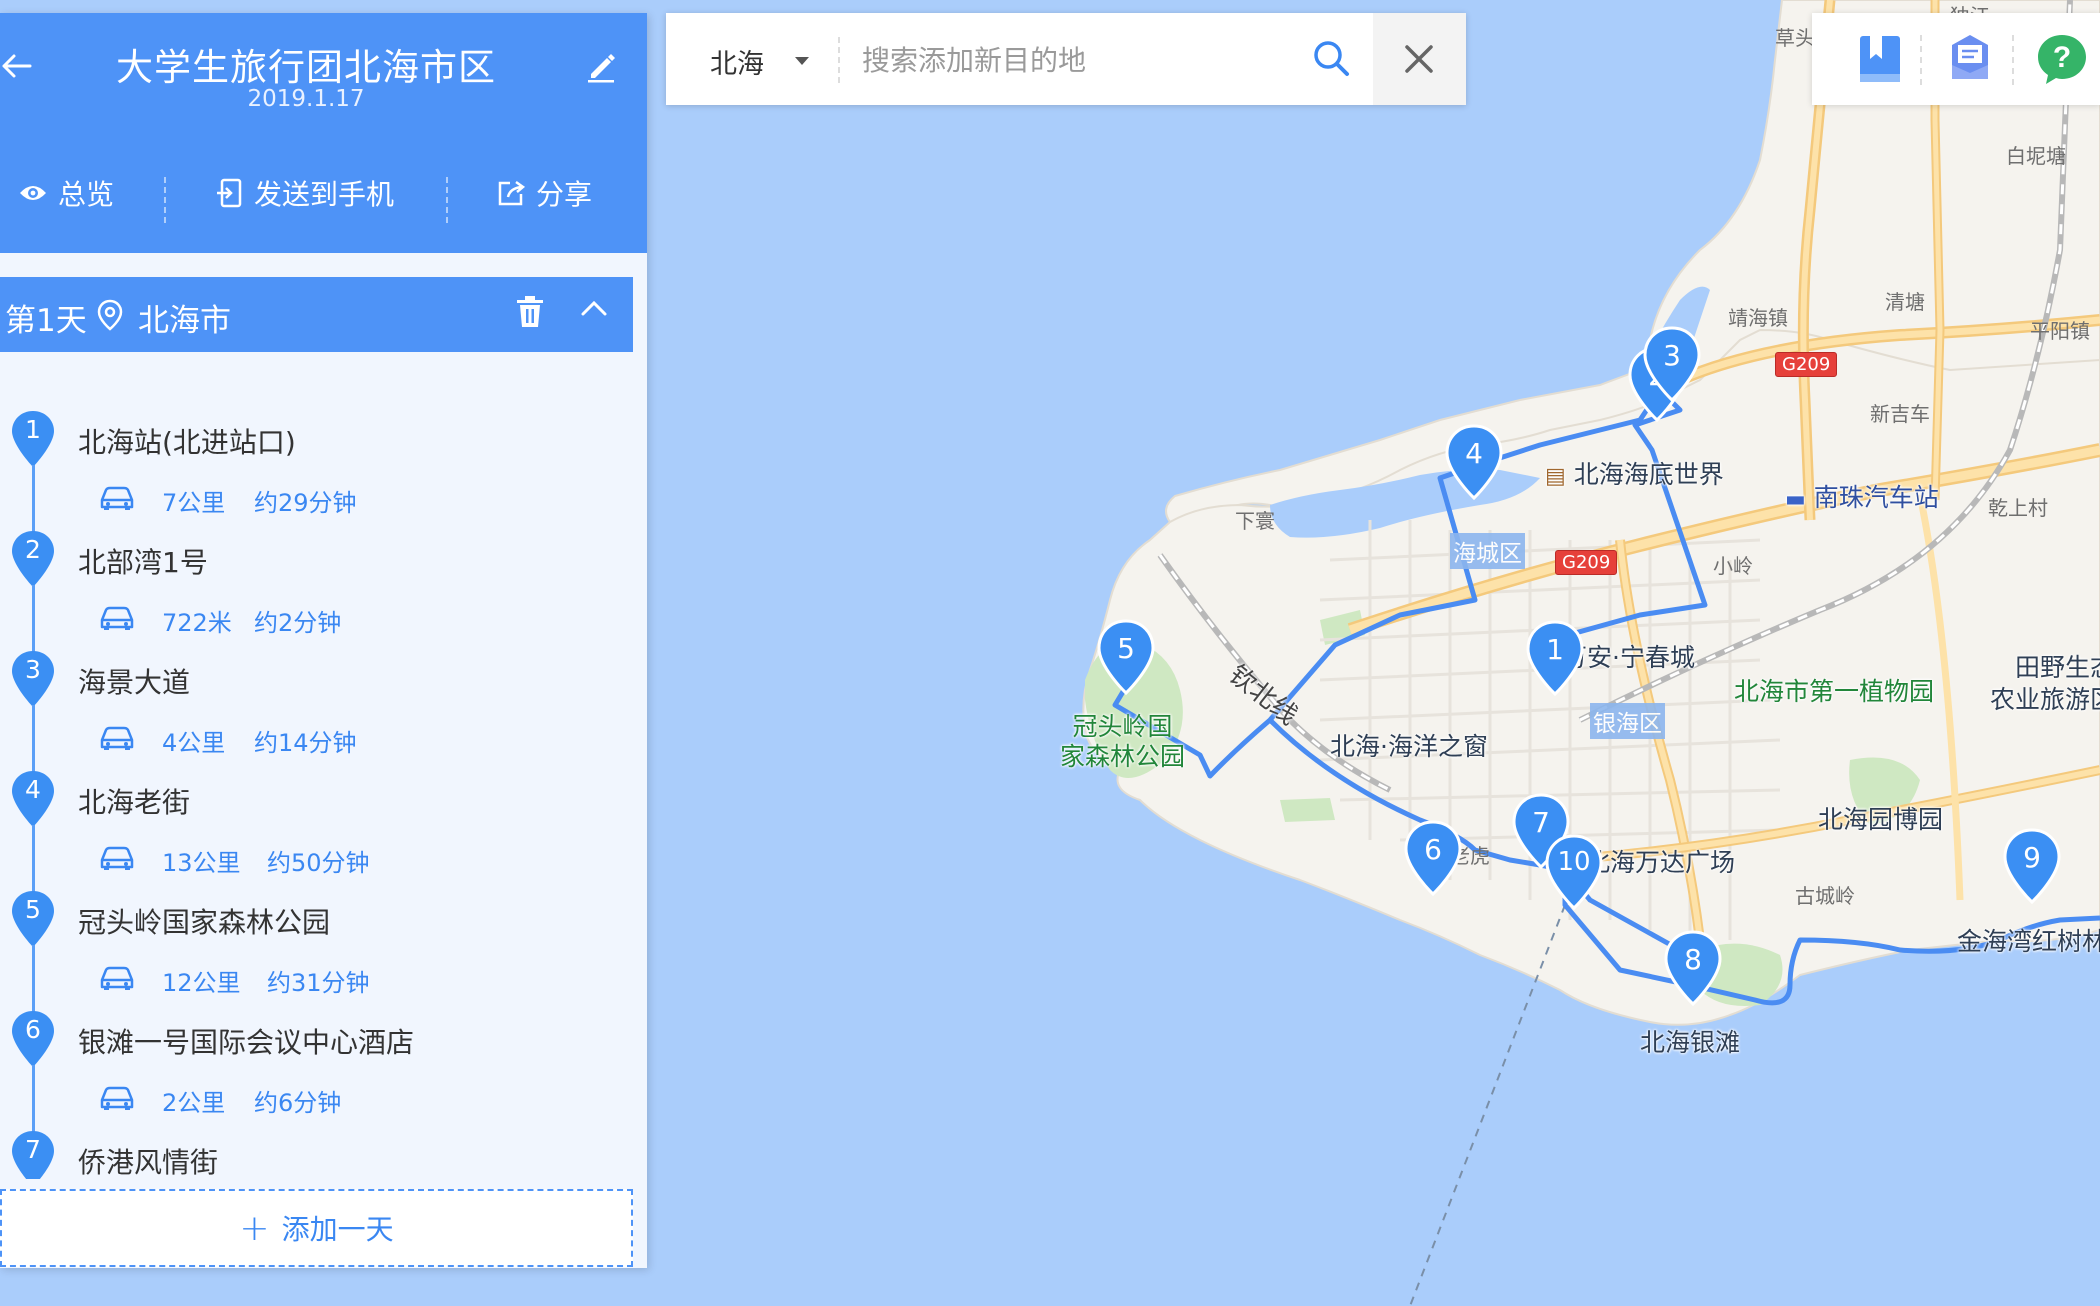 Image resolution: width=2100 pixels, height=1306 pixels. I want to click on plus-icon: +, so click(254, 1228).